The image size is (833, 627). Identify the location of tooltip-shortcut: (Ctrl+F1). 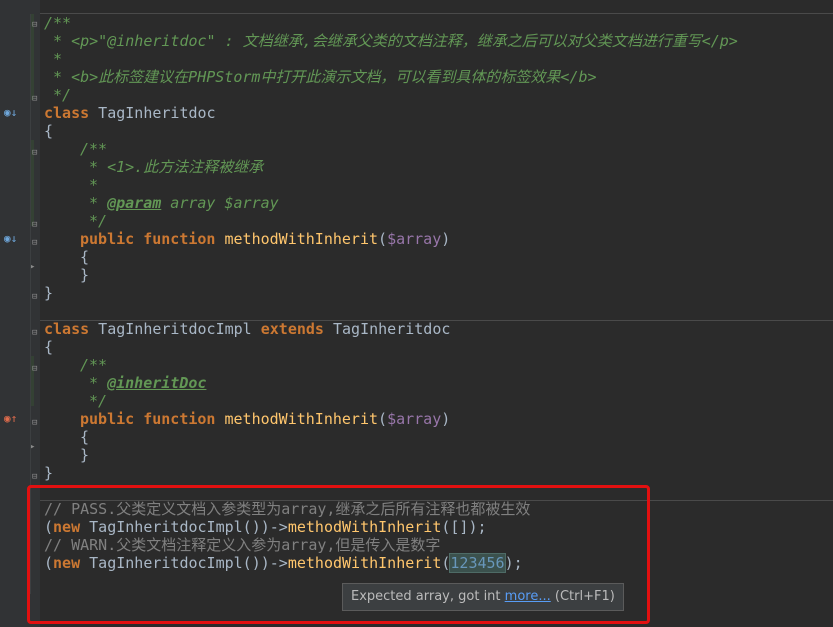
(582, 596).